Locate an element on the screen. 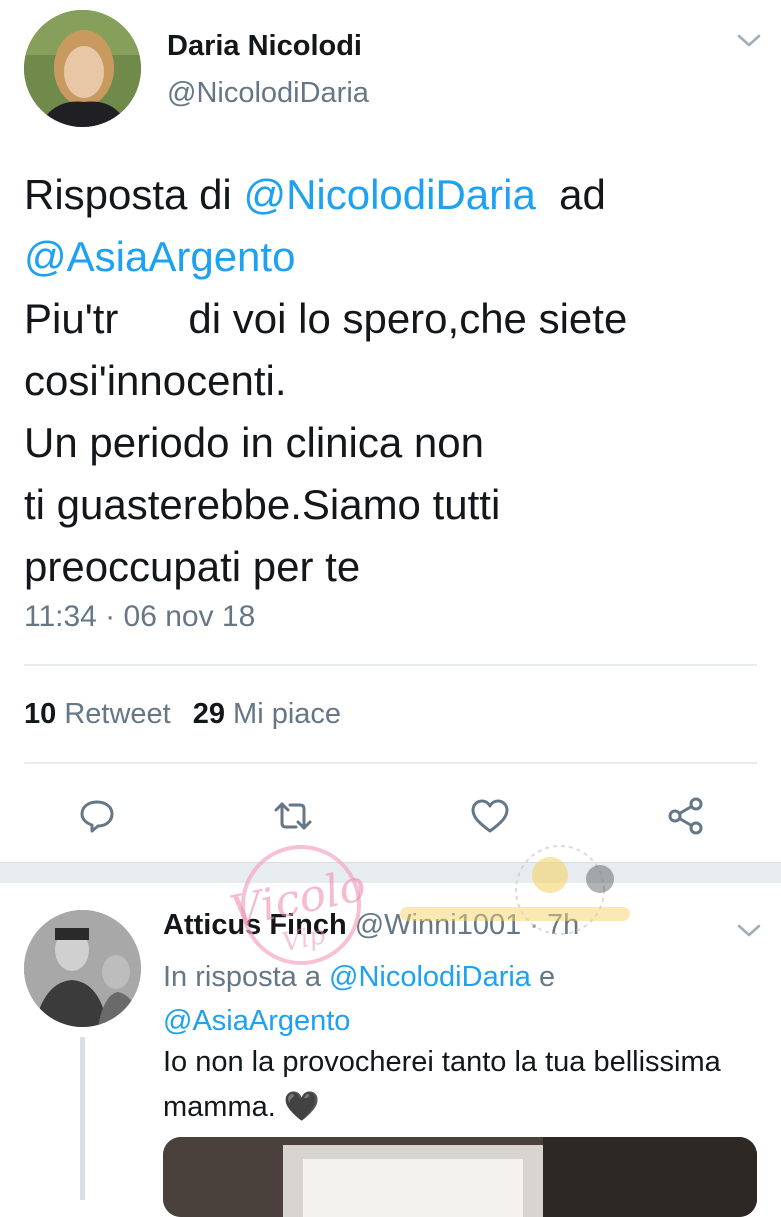  watermark-logo: Vicolo Vip is located at coordinates (420, 905).